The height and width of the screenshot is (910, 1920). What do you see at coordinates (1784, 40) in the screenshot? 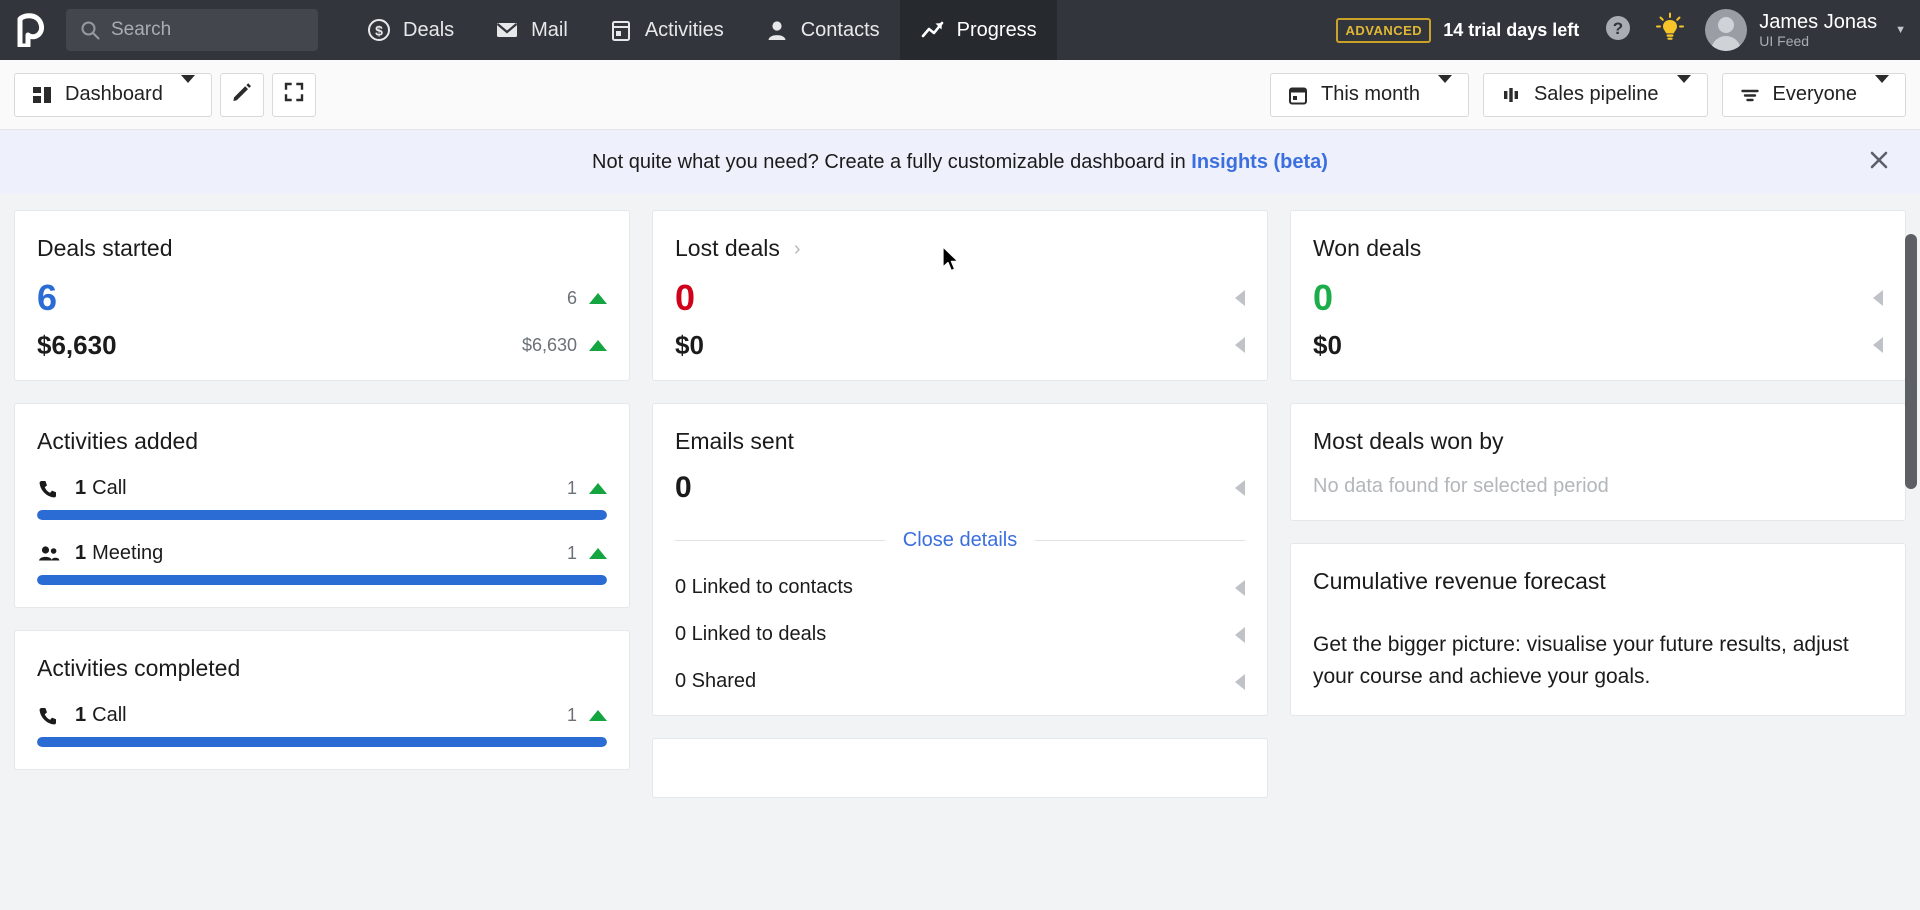
I see `user-role: UI Feed` at bounding box center [1784, 40].